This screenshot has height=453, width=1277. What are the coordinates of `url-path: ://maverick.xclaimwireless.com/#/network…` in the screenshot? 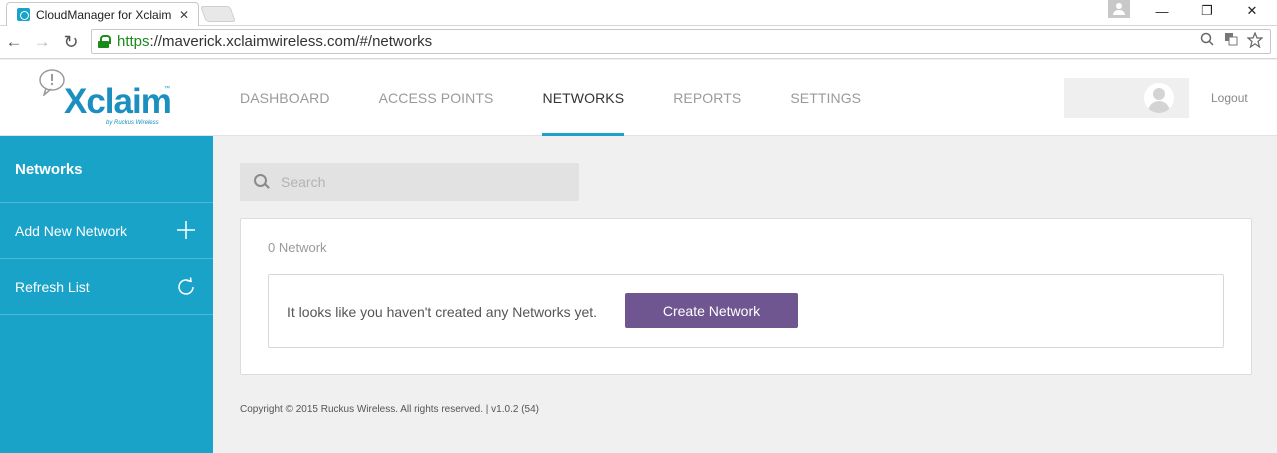 It's located at (291, 41).